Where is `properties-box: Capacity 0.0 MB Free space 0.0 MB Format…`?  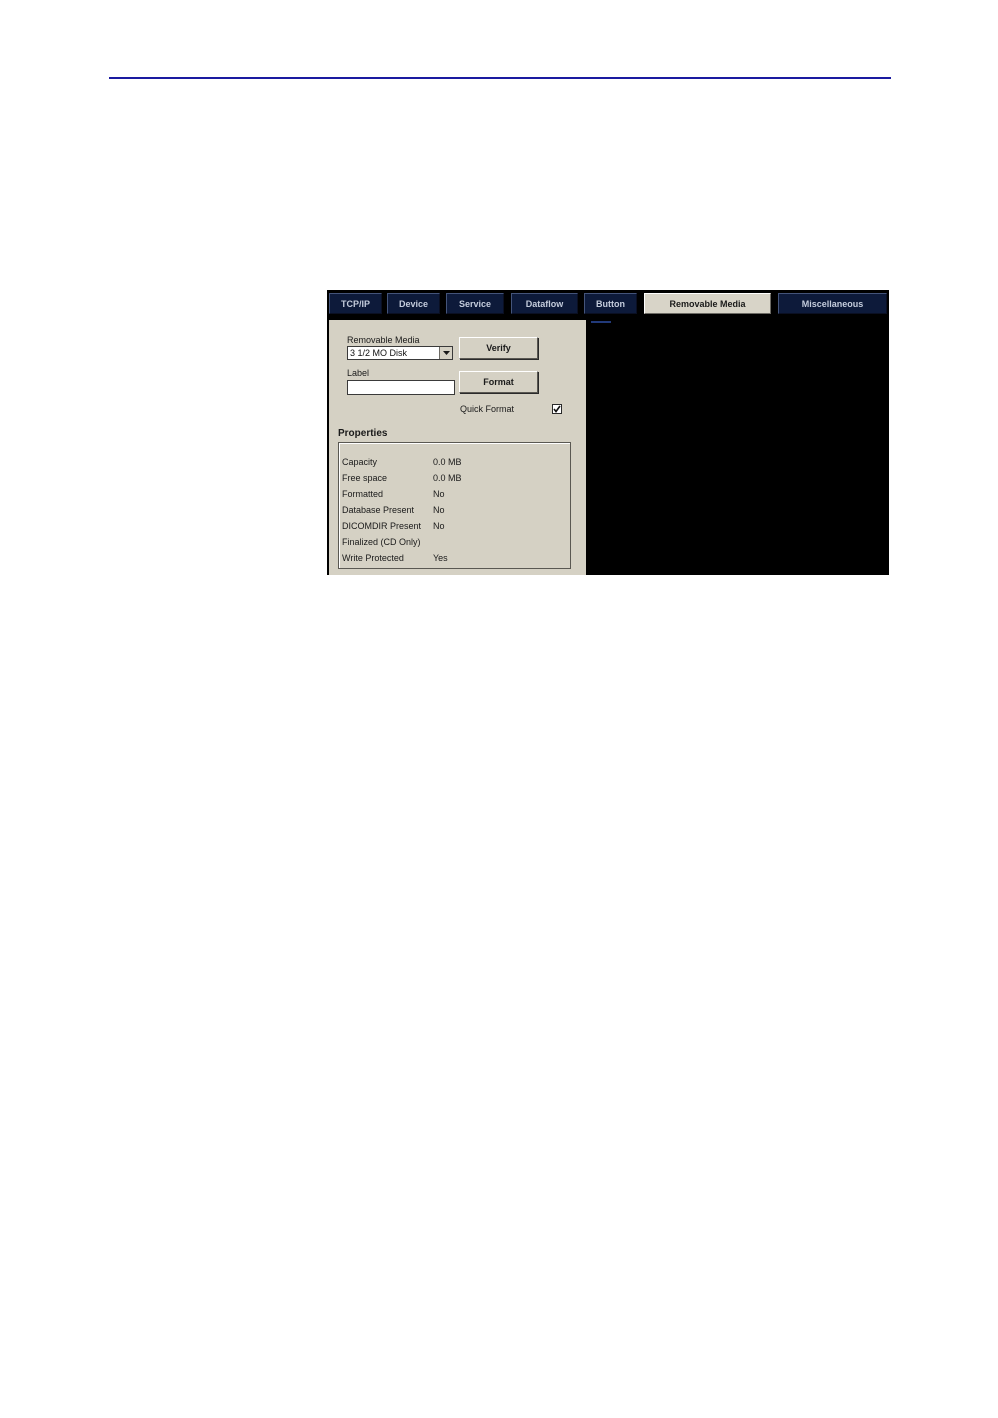 properties-box: Capacity 0.0 MB Free space 0.0 MB Format… is located at coordinates (454, 505).